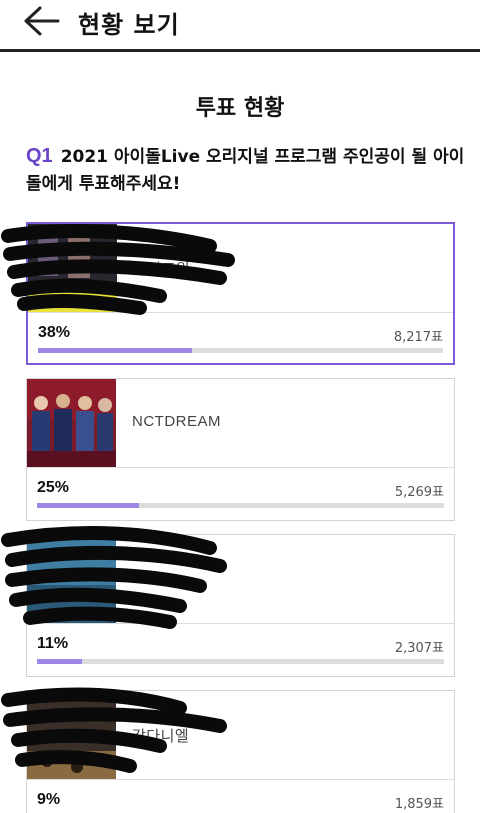 The image size is (480, 813). What do you see at coordinates (161, 736) in the screenshot?
I see `candidate-name: 강다니엘` at bounding box center [161, 736].